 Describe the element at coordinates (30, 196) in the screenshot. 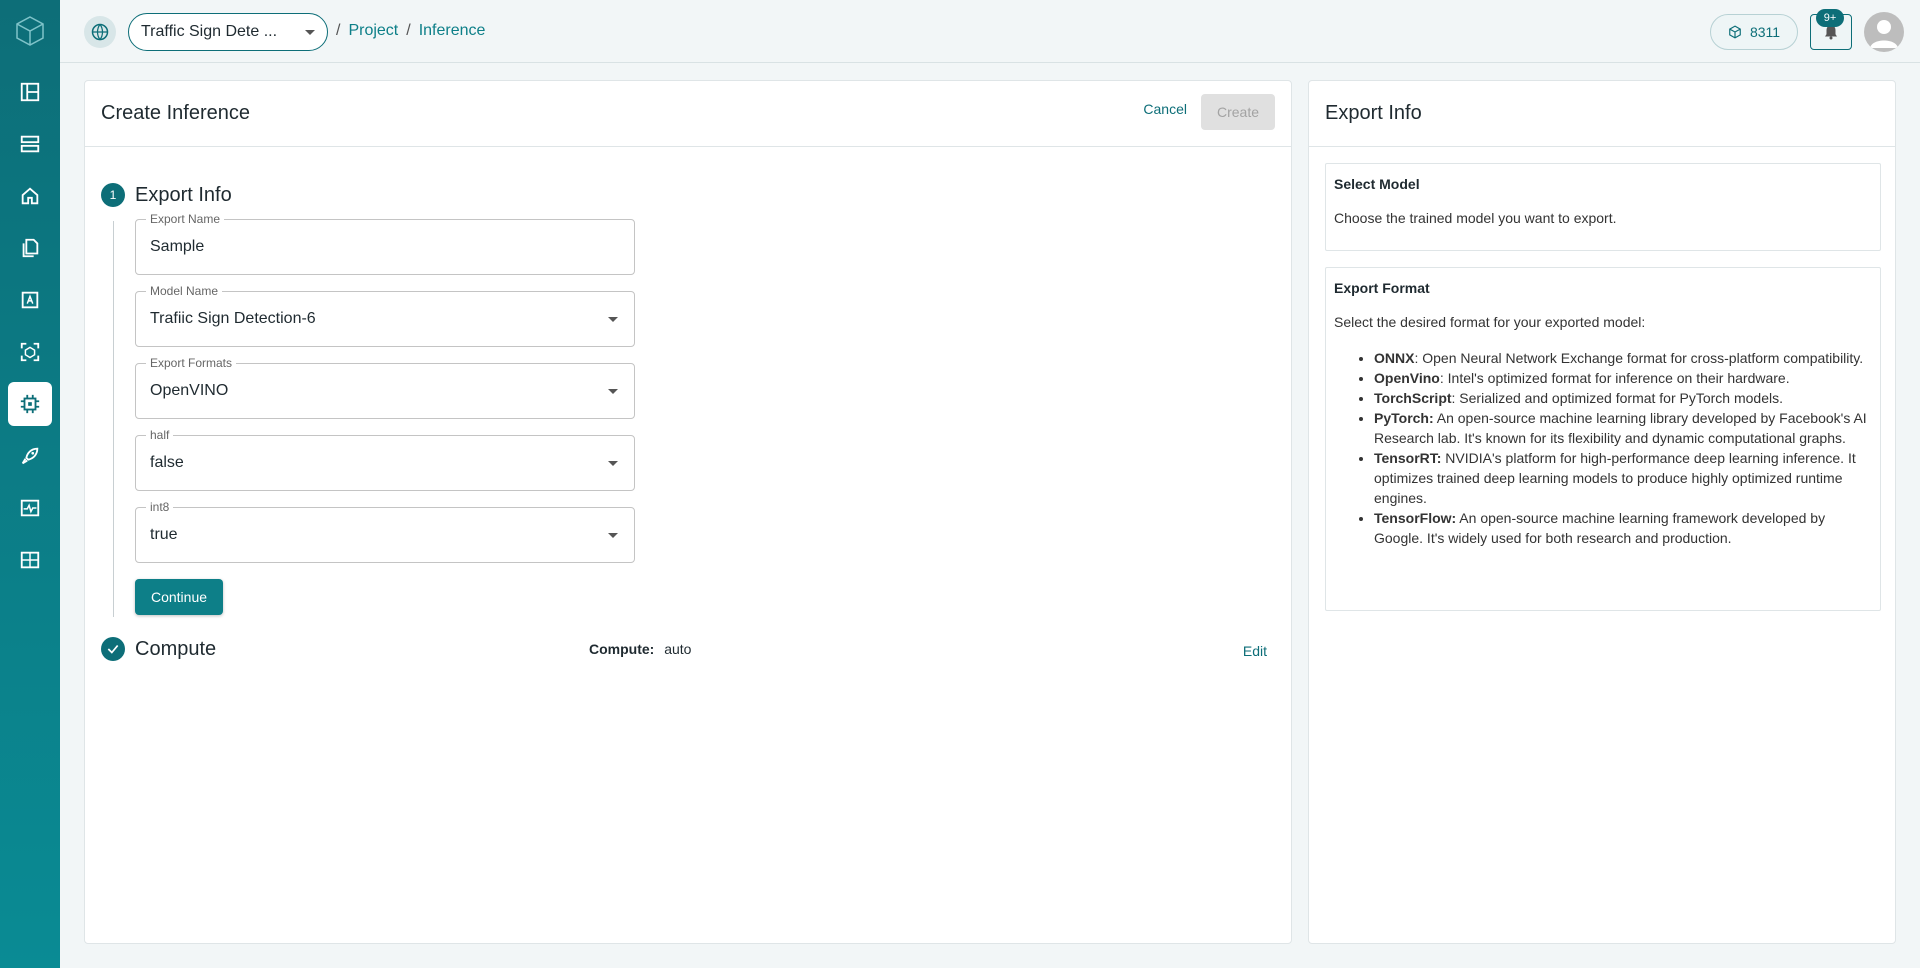

I see `home-icon` at that location.